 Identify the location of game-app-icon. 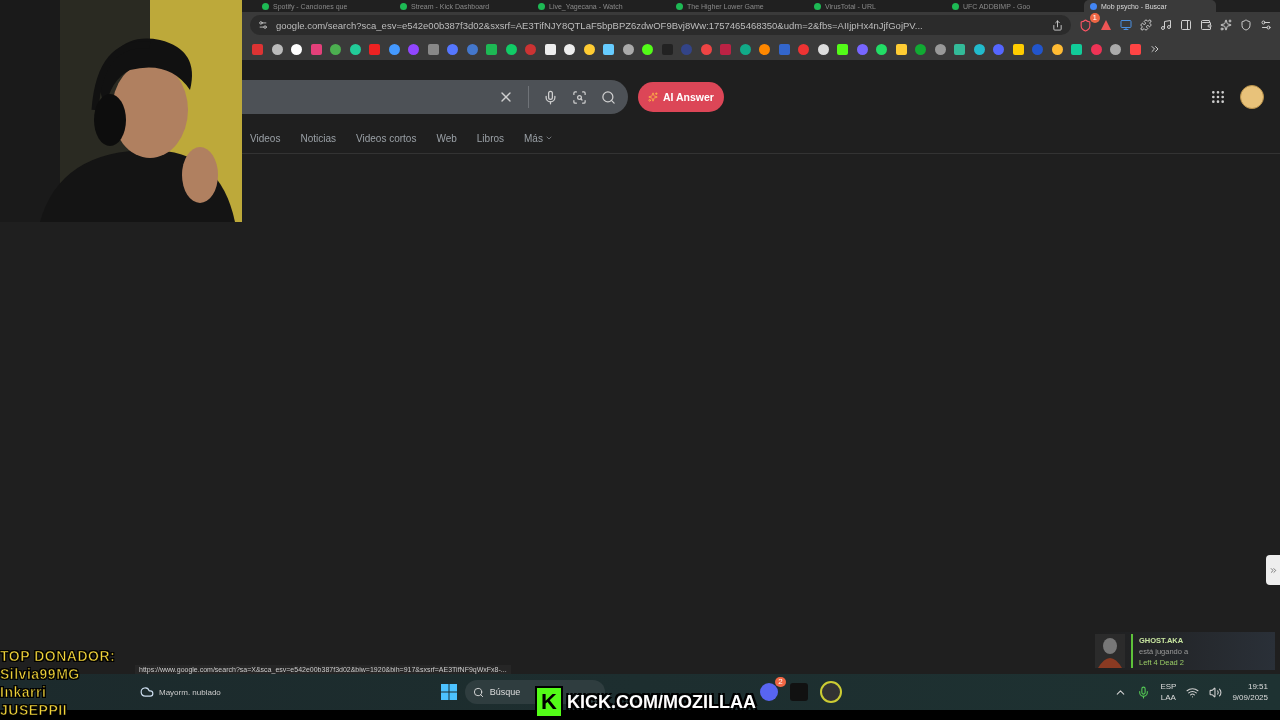
(830, 692).